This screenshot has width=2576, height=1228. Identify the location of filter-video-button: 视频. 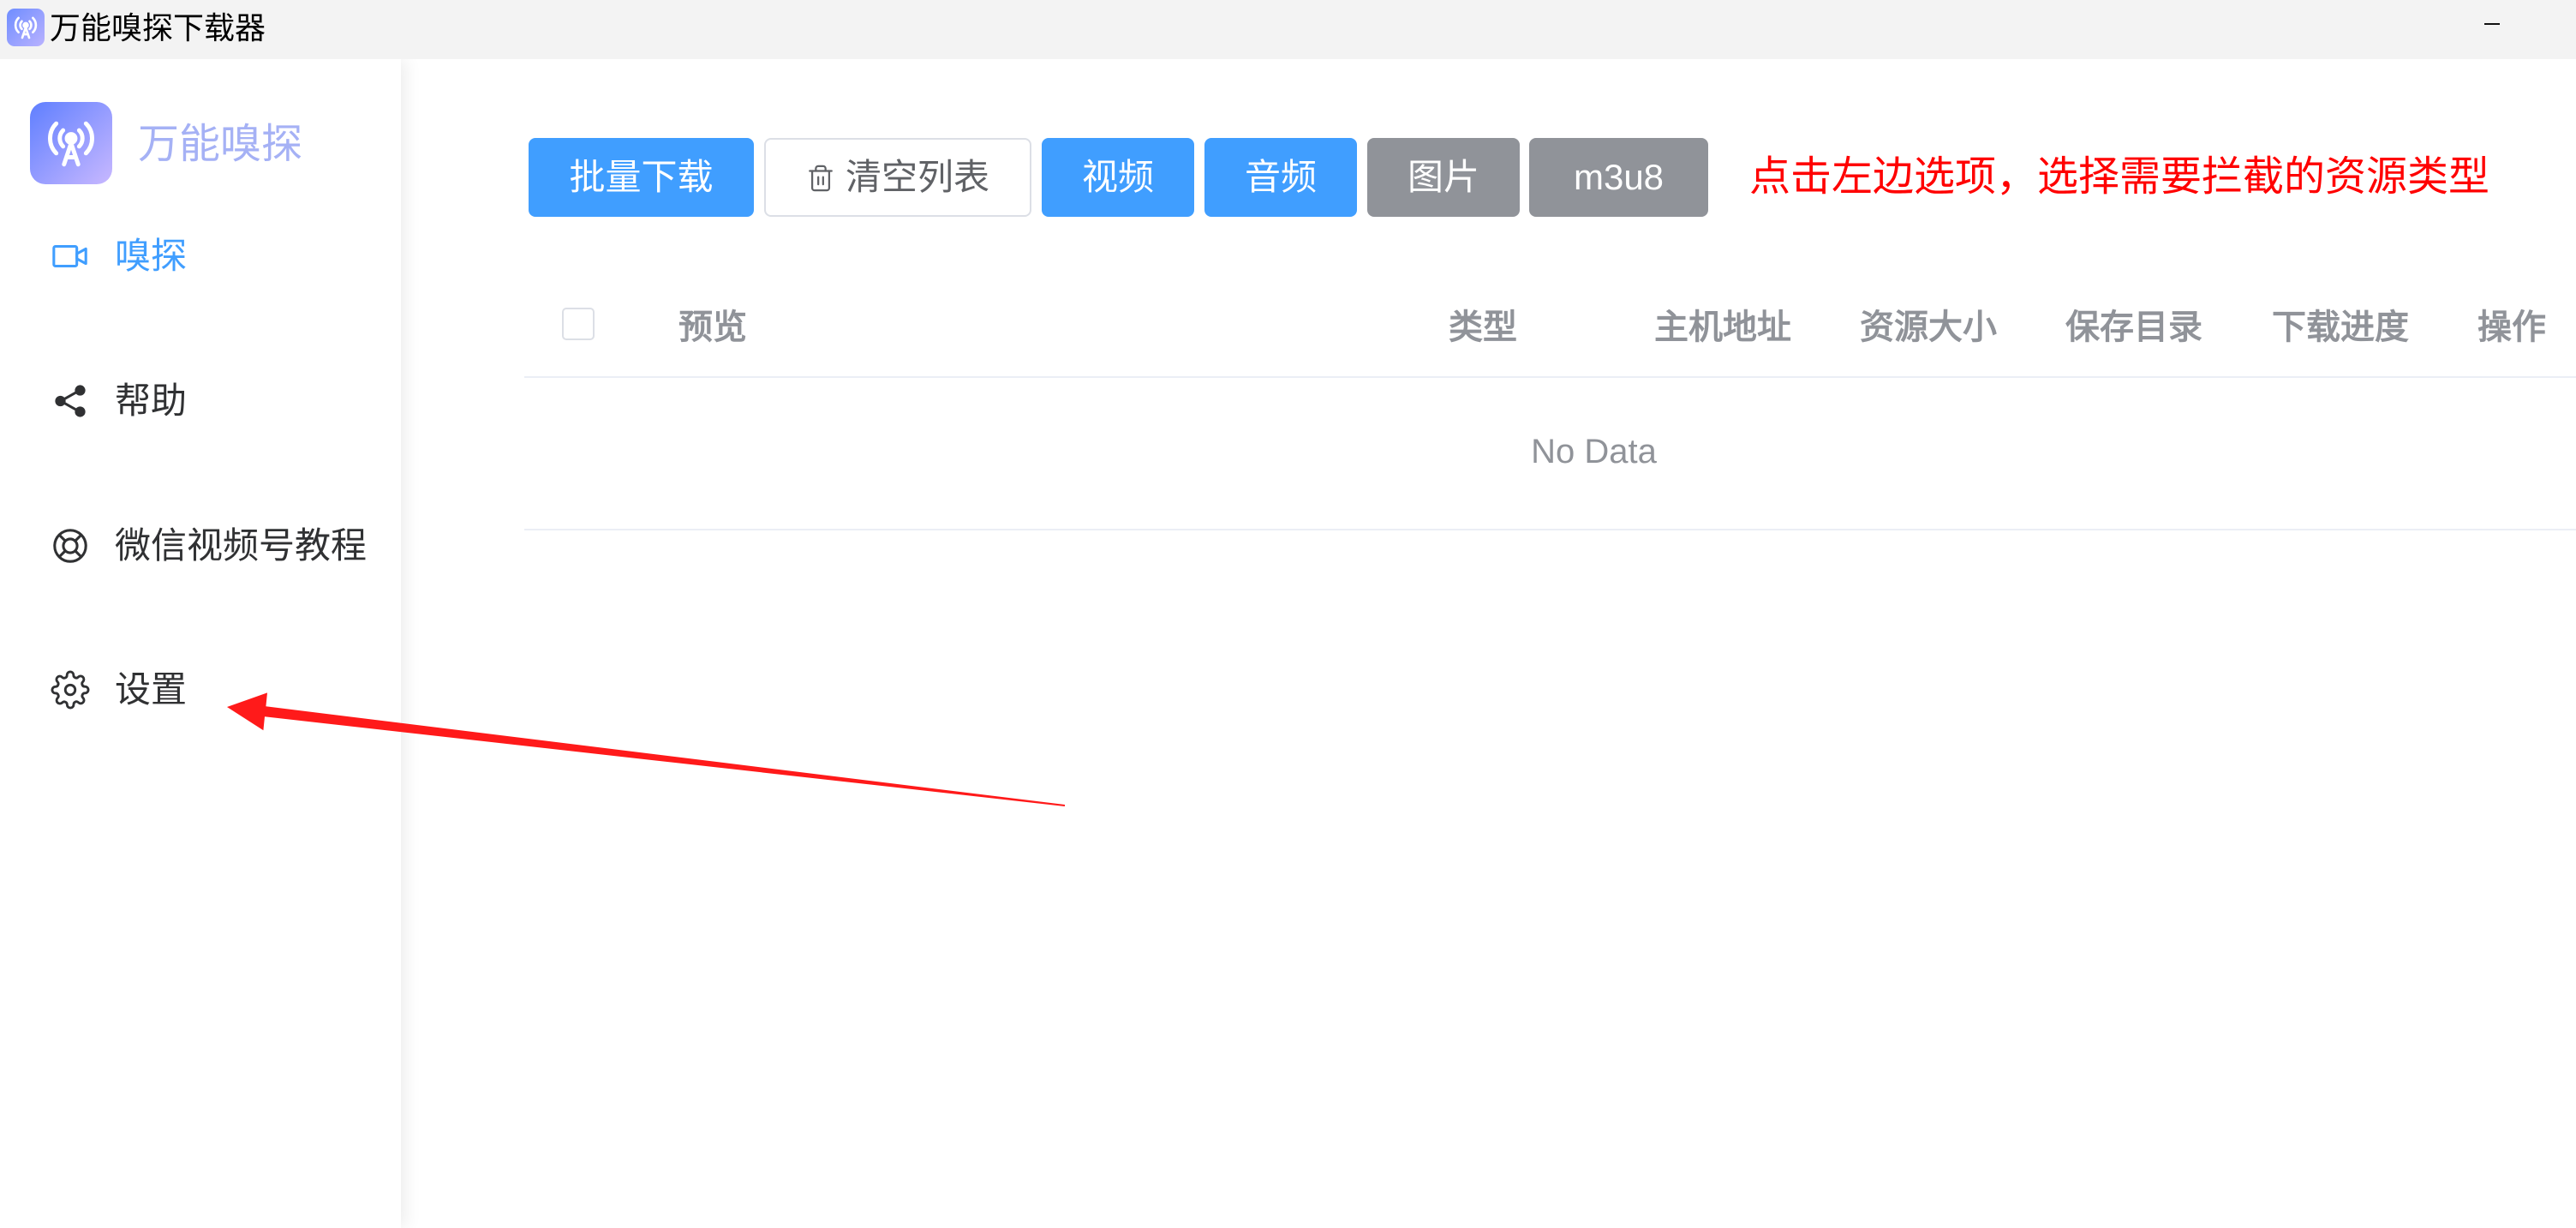
(1118, 177).